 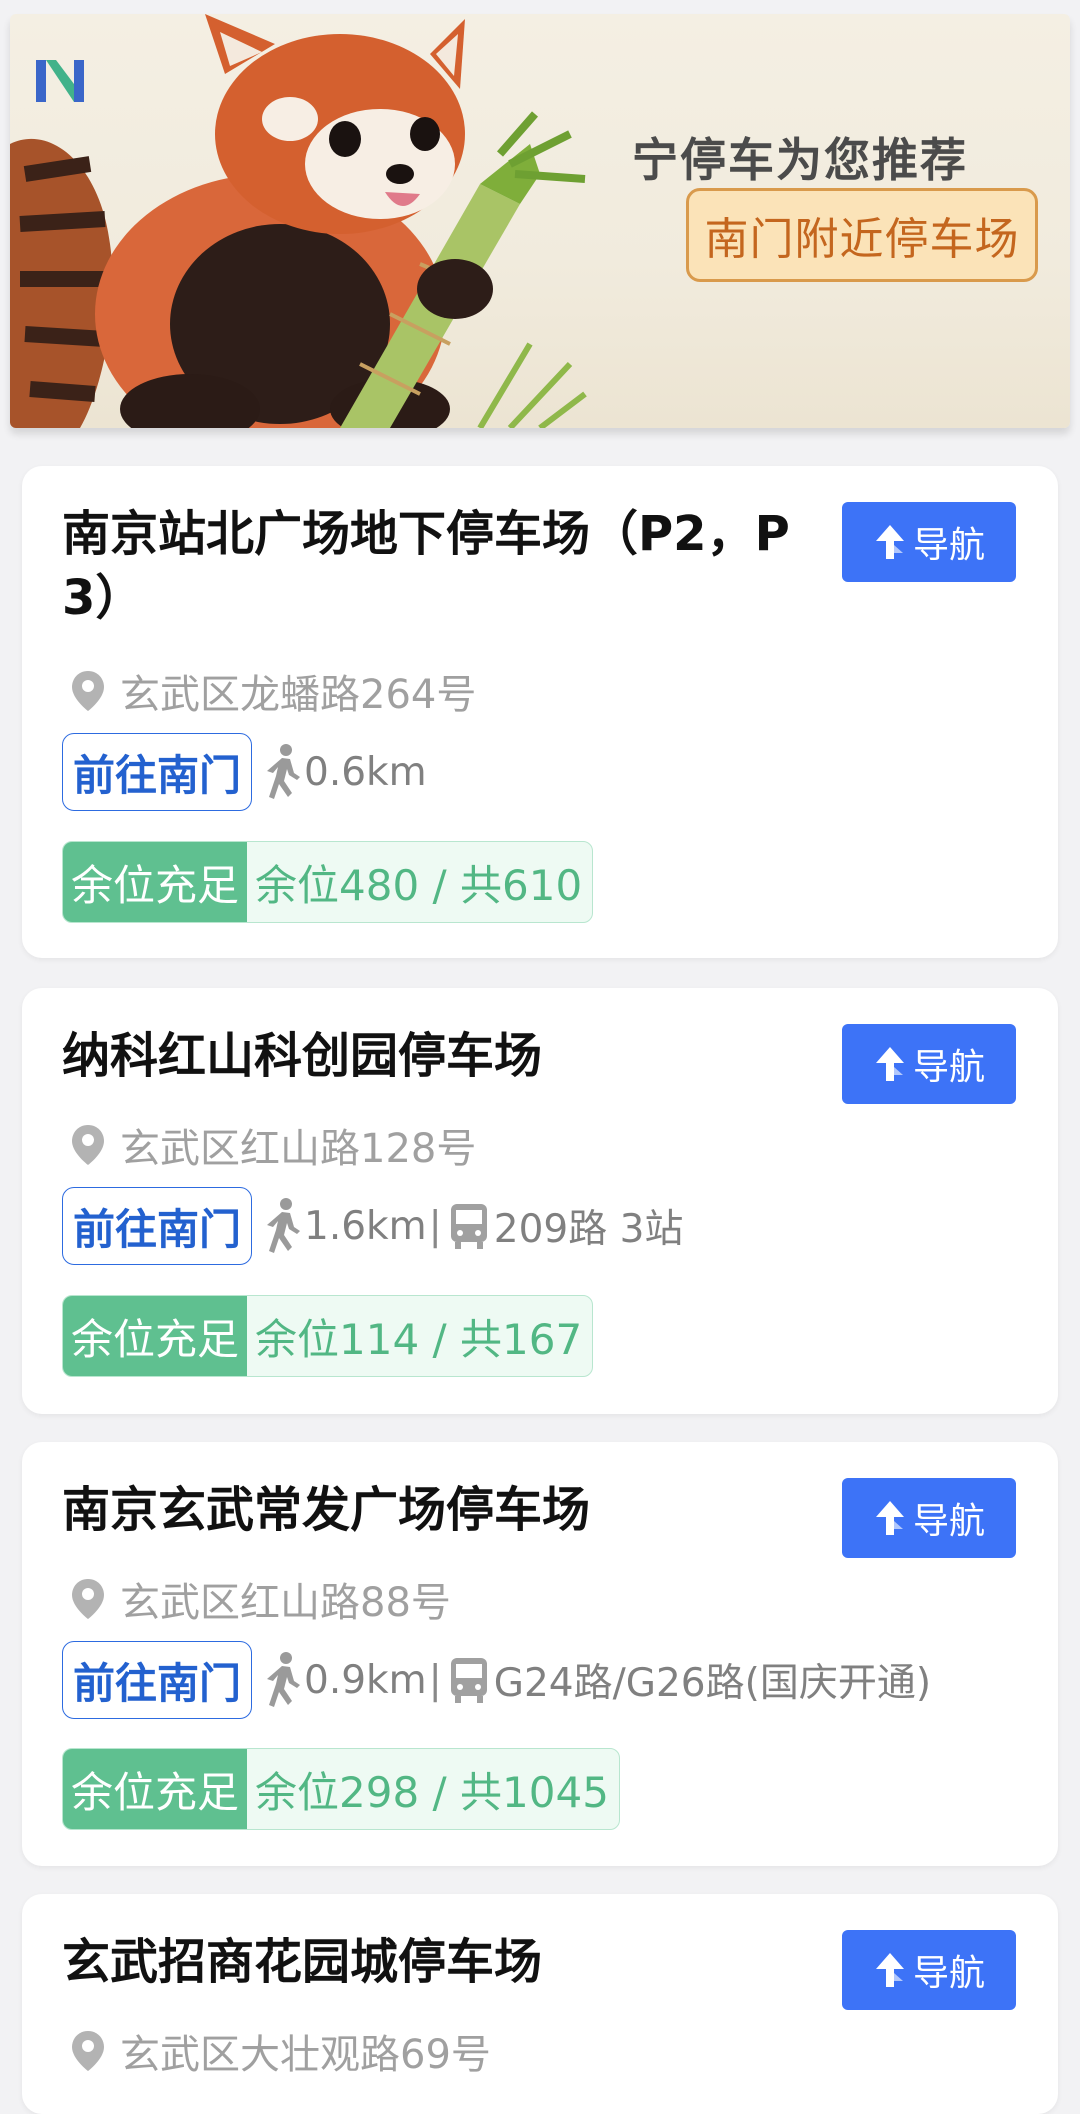 I want to click on app-logo-icon, so click(x=60, y=81).